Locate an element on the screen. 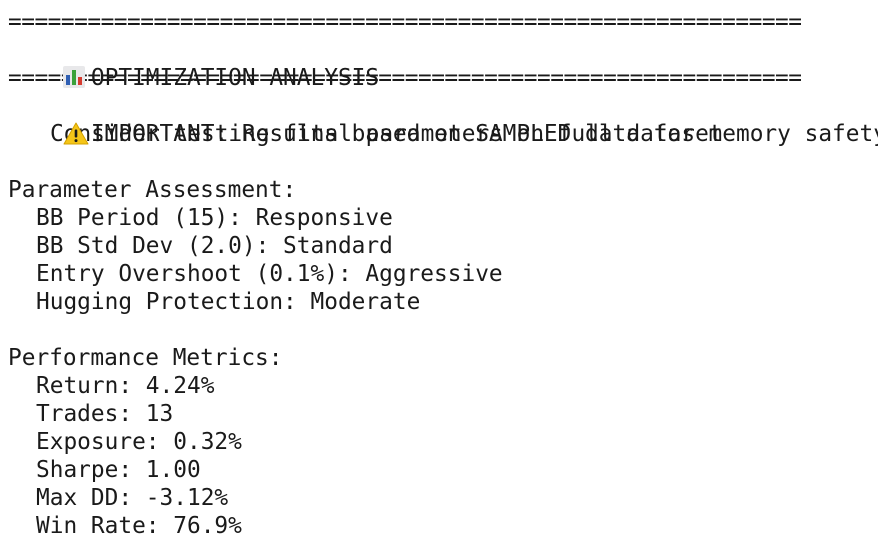 The height and width of the screenshot is (546, 878). metric-item: Win Rate: 76.9% is located at coordinates (139, 526).